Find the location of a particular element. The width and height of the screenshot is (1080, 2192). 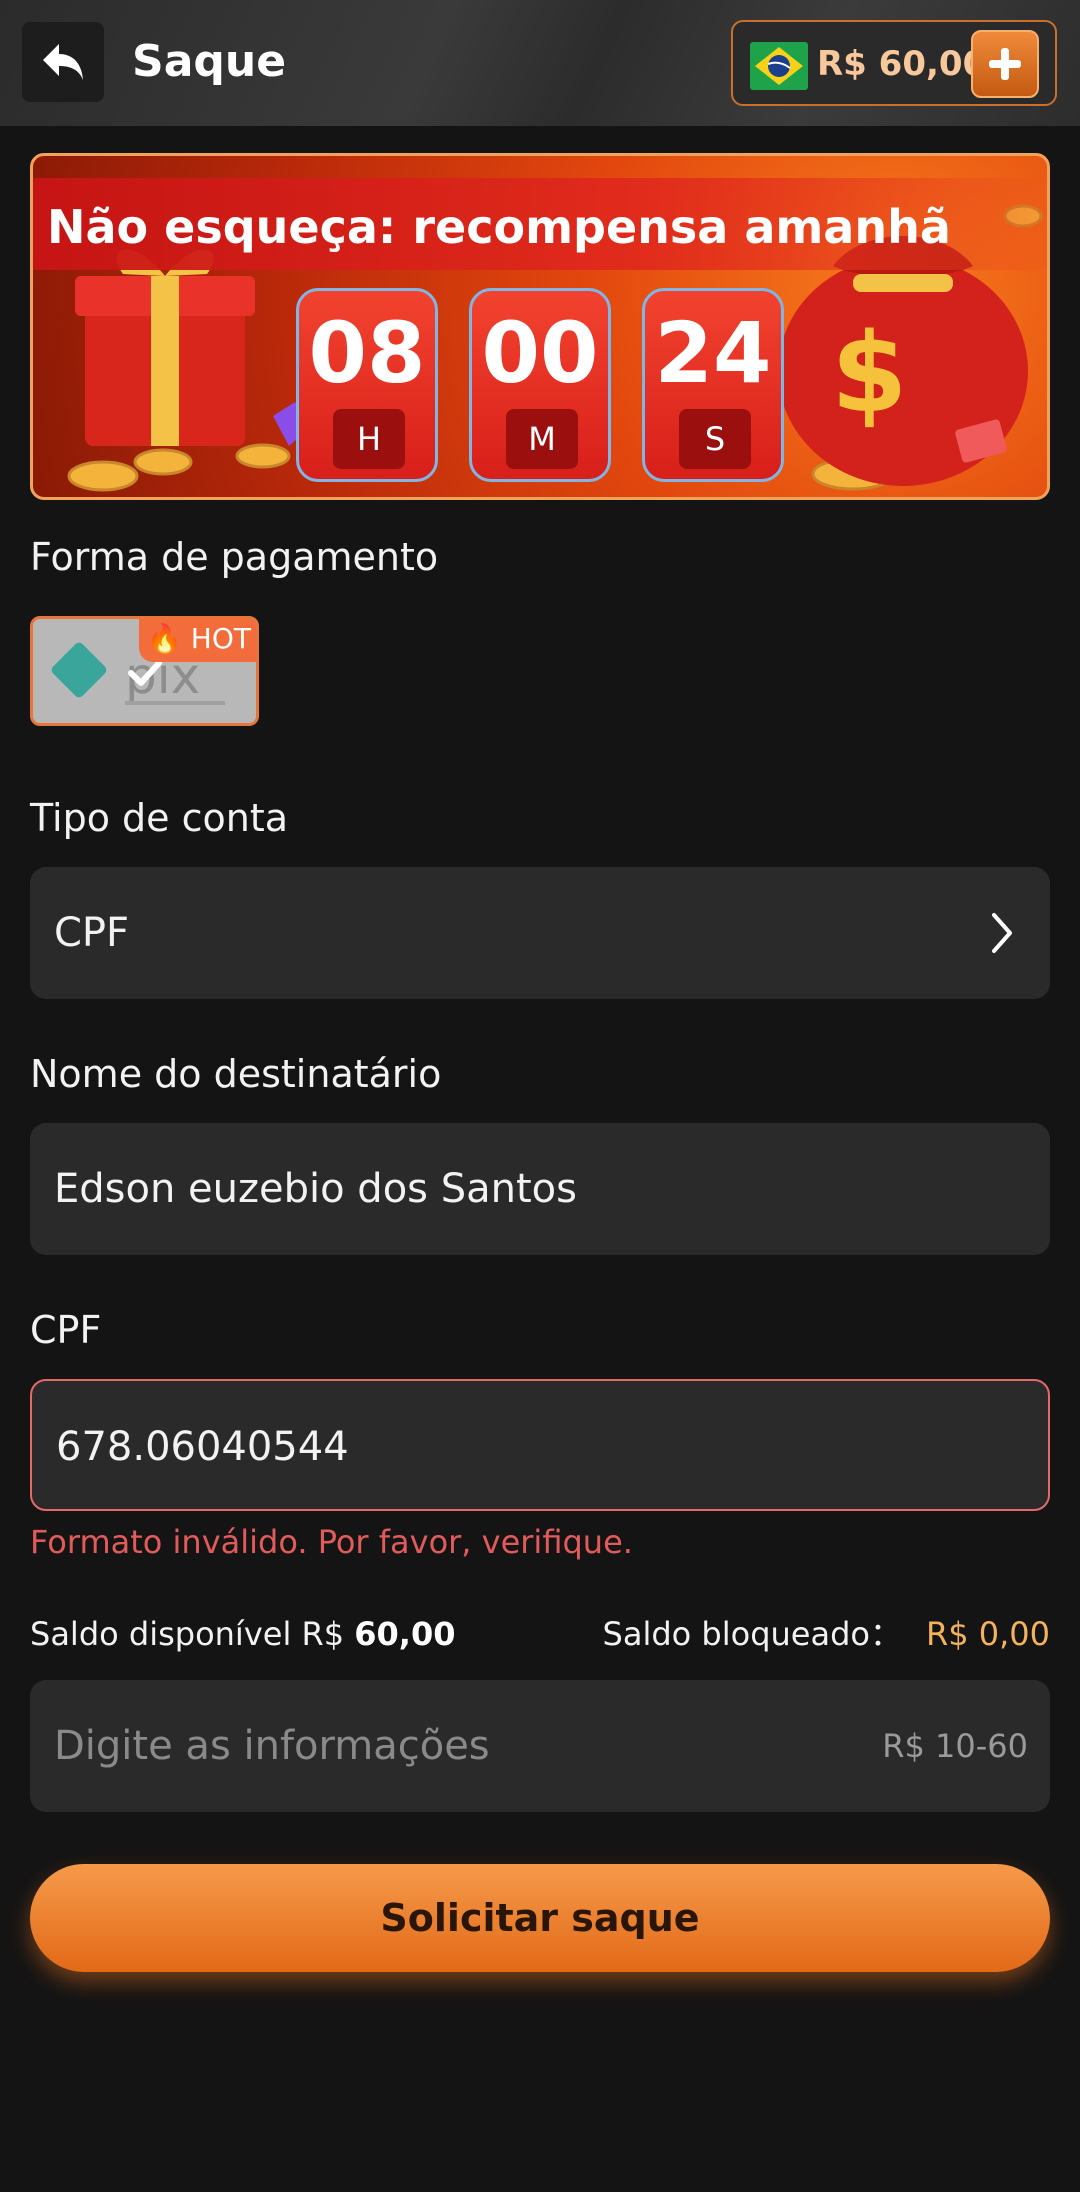

amount-field: R$ 10-60 is located at coordinates (540, 1746).